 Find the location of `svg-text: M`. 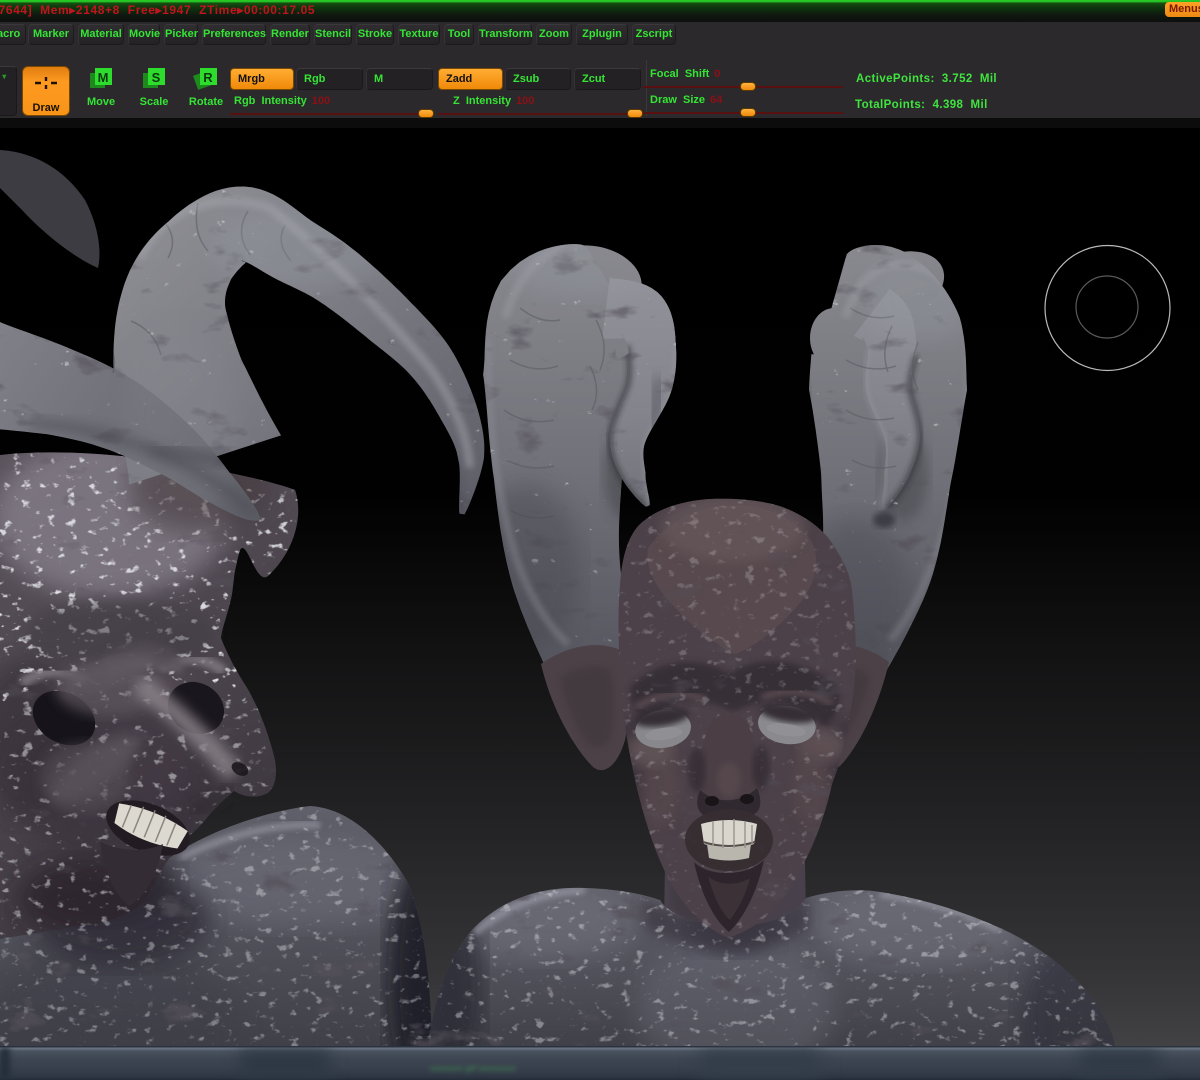

svg-text: M is located at coordinates (103, 77).